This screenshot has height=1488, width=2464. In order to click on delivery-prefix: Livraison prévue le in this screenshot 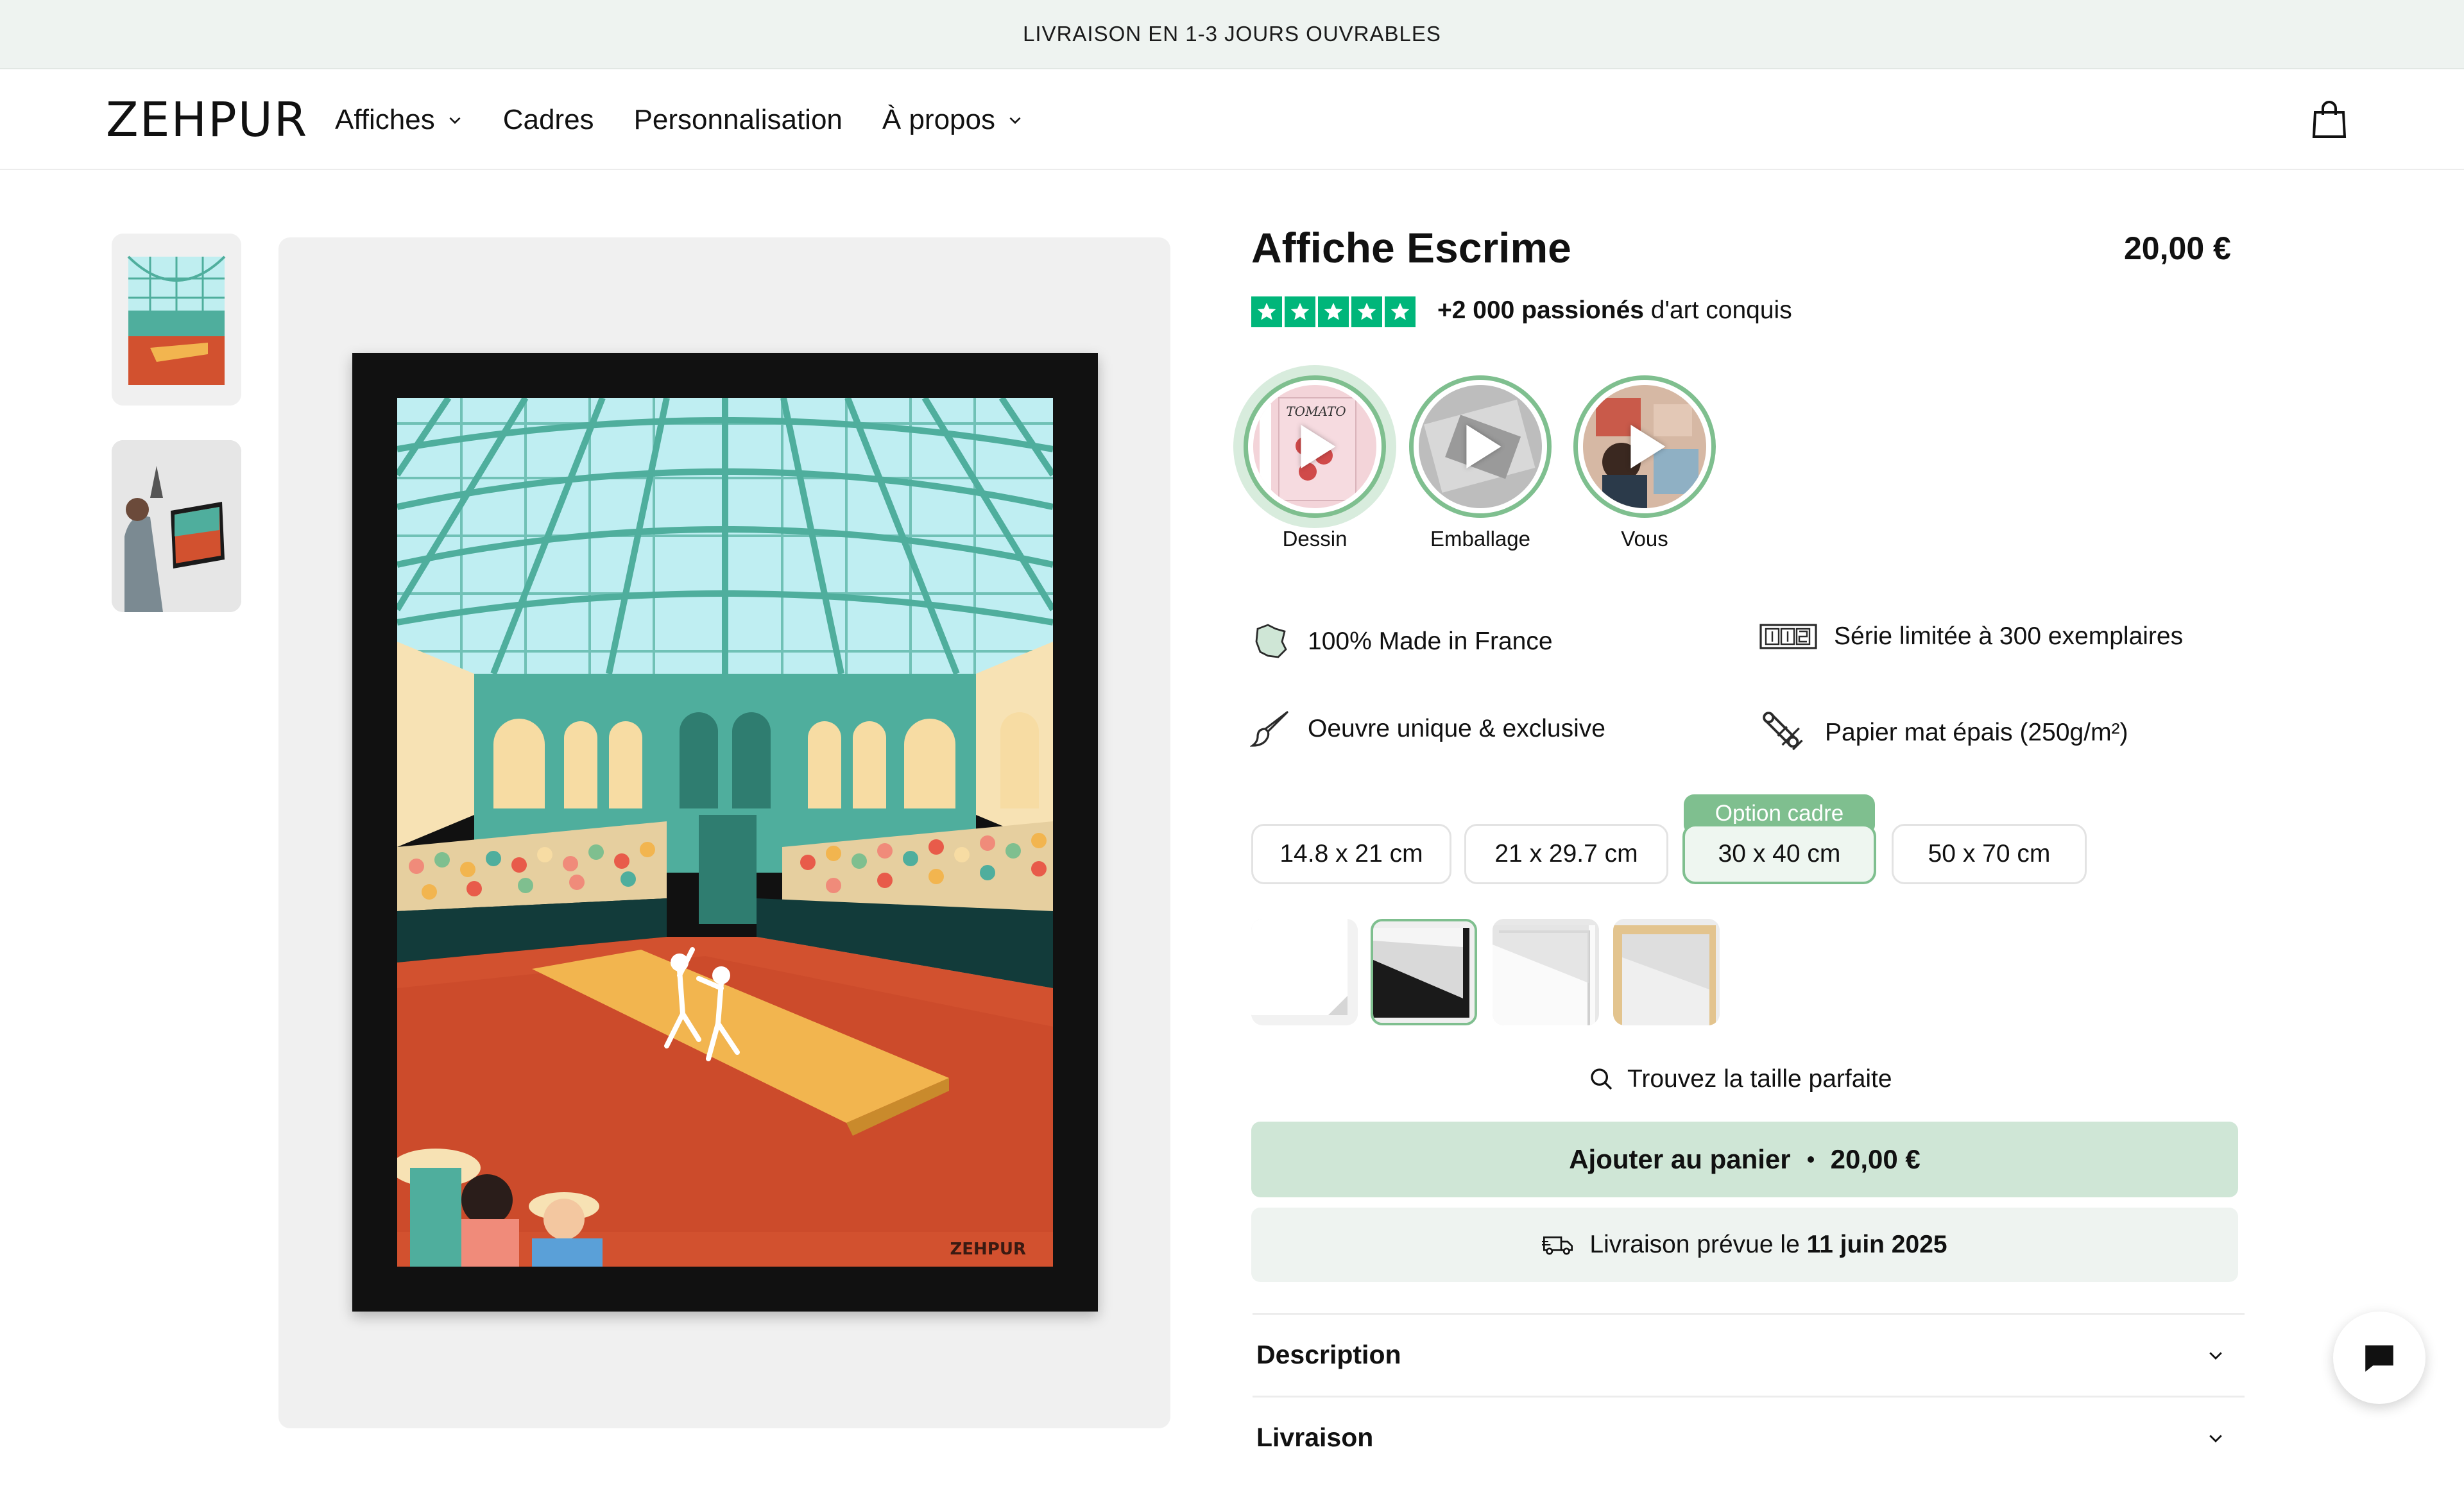, I will do `click(1698, 1244)`.